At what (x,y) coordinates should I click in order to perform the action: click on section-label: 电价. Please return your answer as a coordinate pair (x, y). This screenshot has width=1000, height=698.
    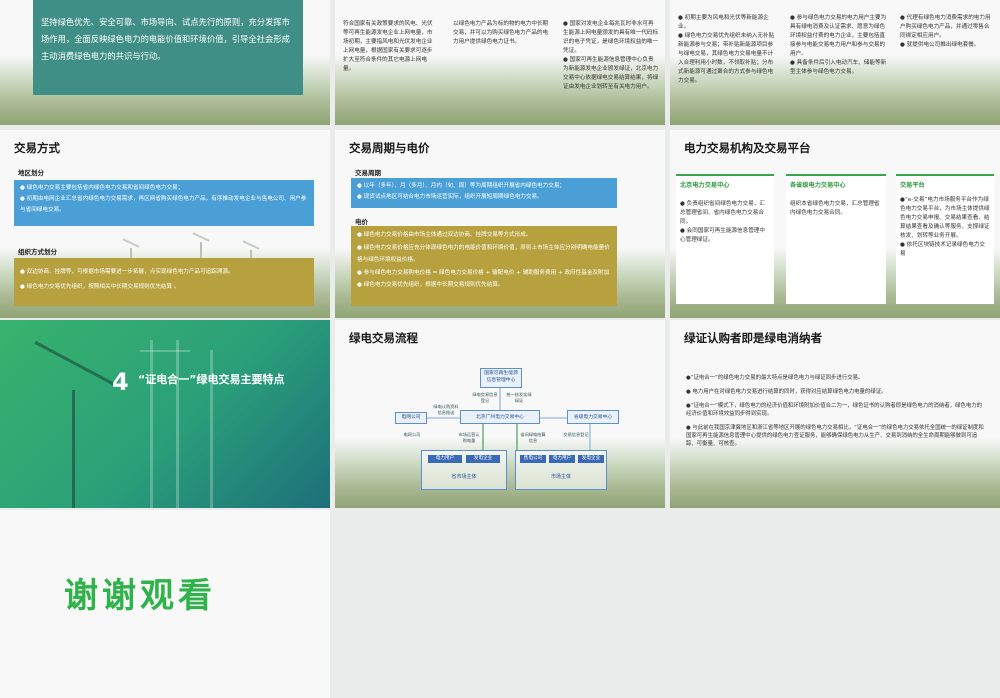
    Looking at the image, I should click on (361, 222).